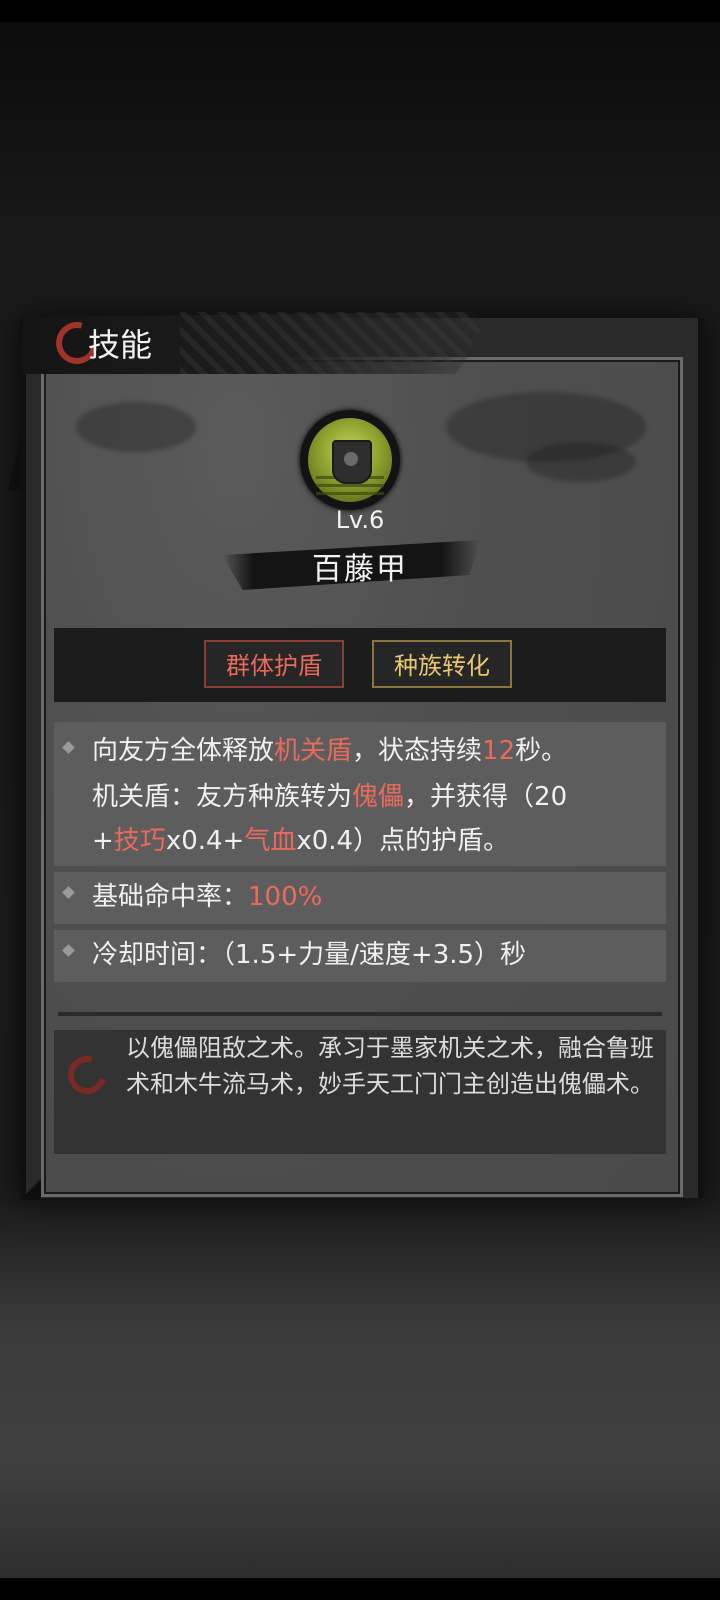  I want to click on desc-text: x0.4+, so click(205, 841).